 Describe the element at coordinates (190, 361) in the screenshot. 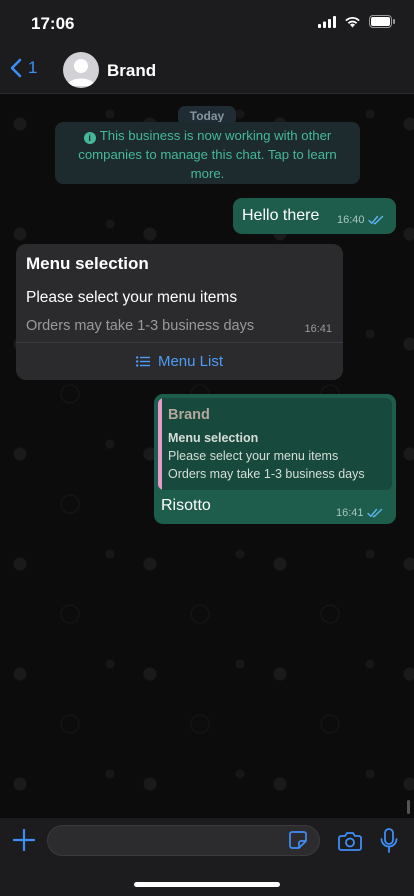

I see `menu-list-label: Menu List` at that location.